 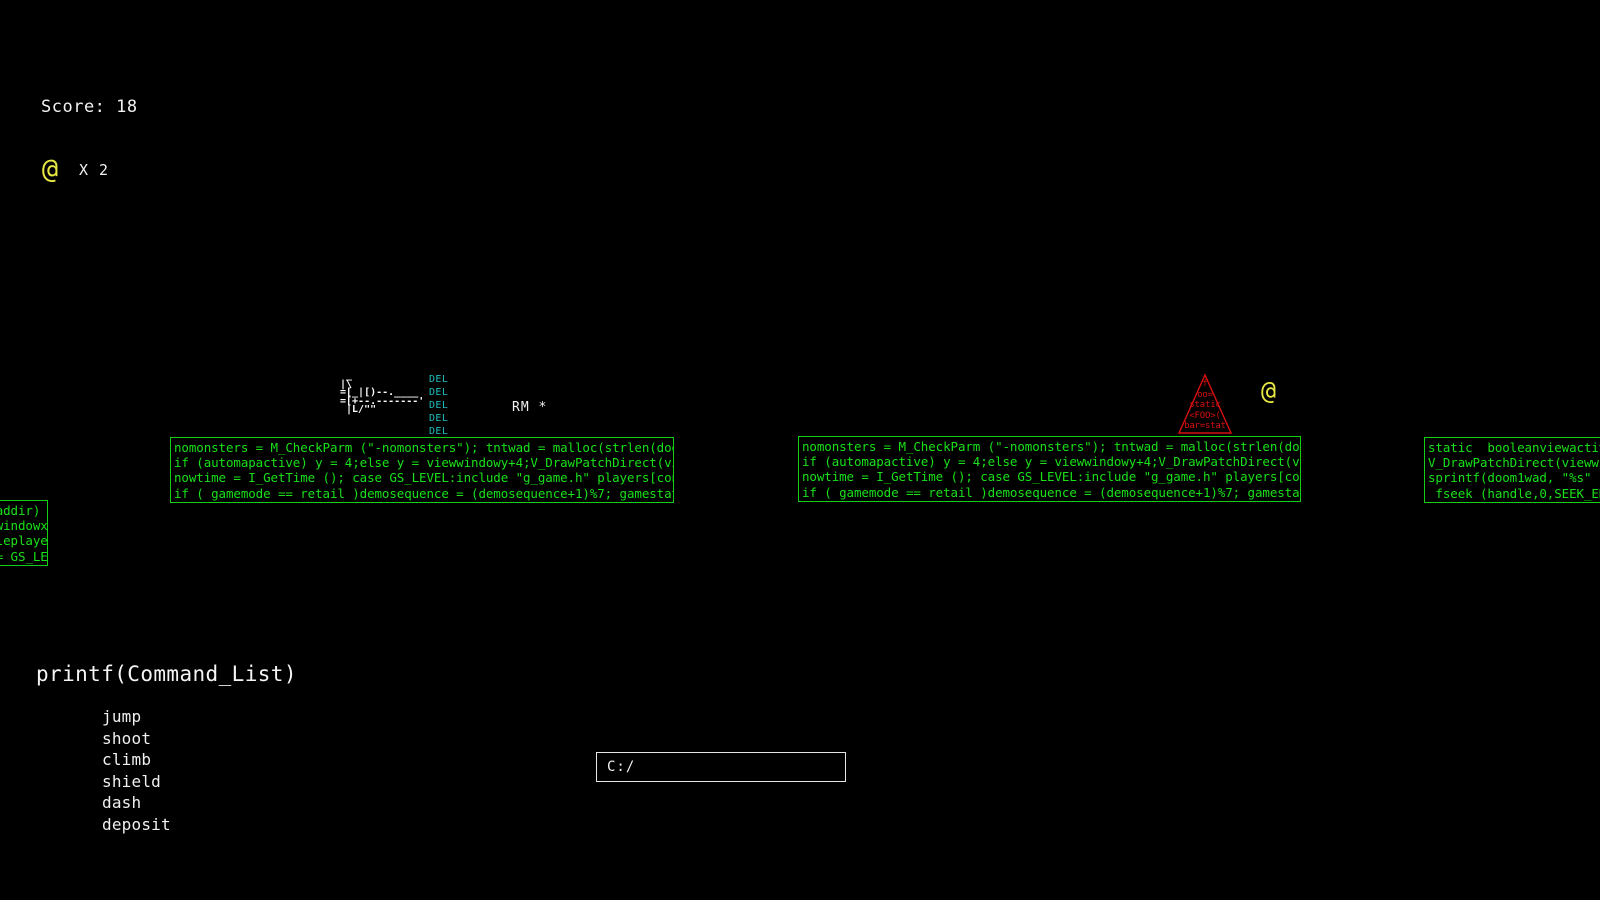 What do you see at coordinates (24, 526) in the screenshot?
I see `code-line: viewwindowx` at bounding box center [24, 526].